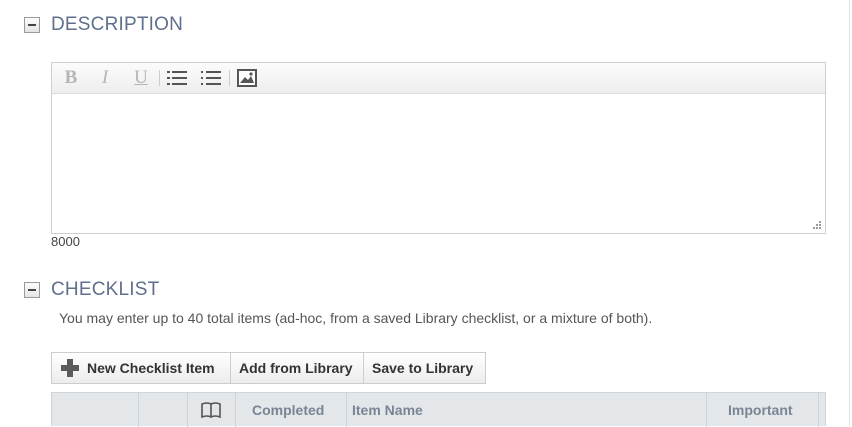 This screenshot has height=427, width=852. I want to click on description-collapse-button, so click(32, 25).